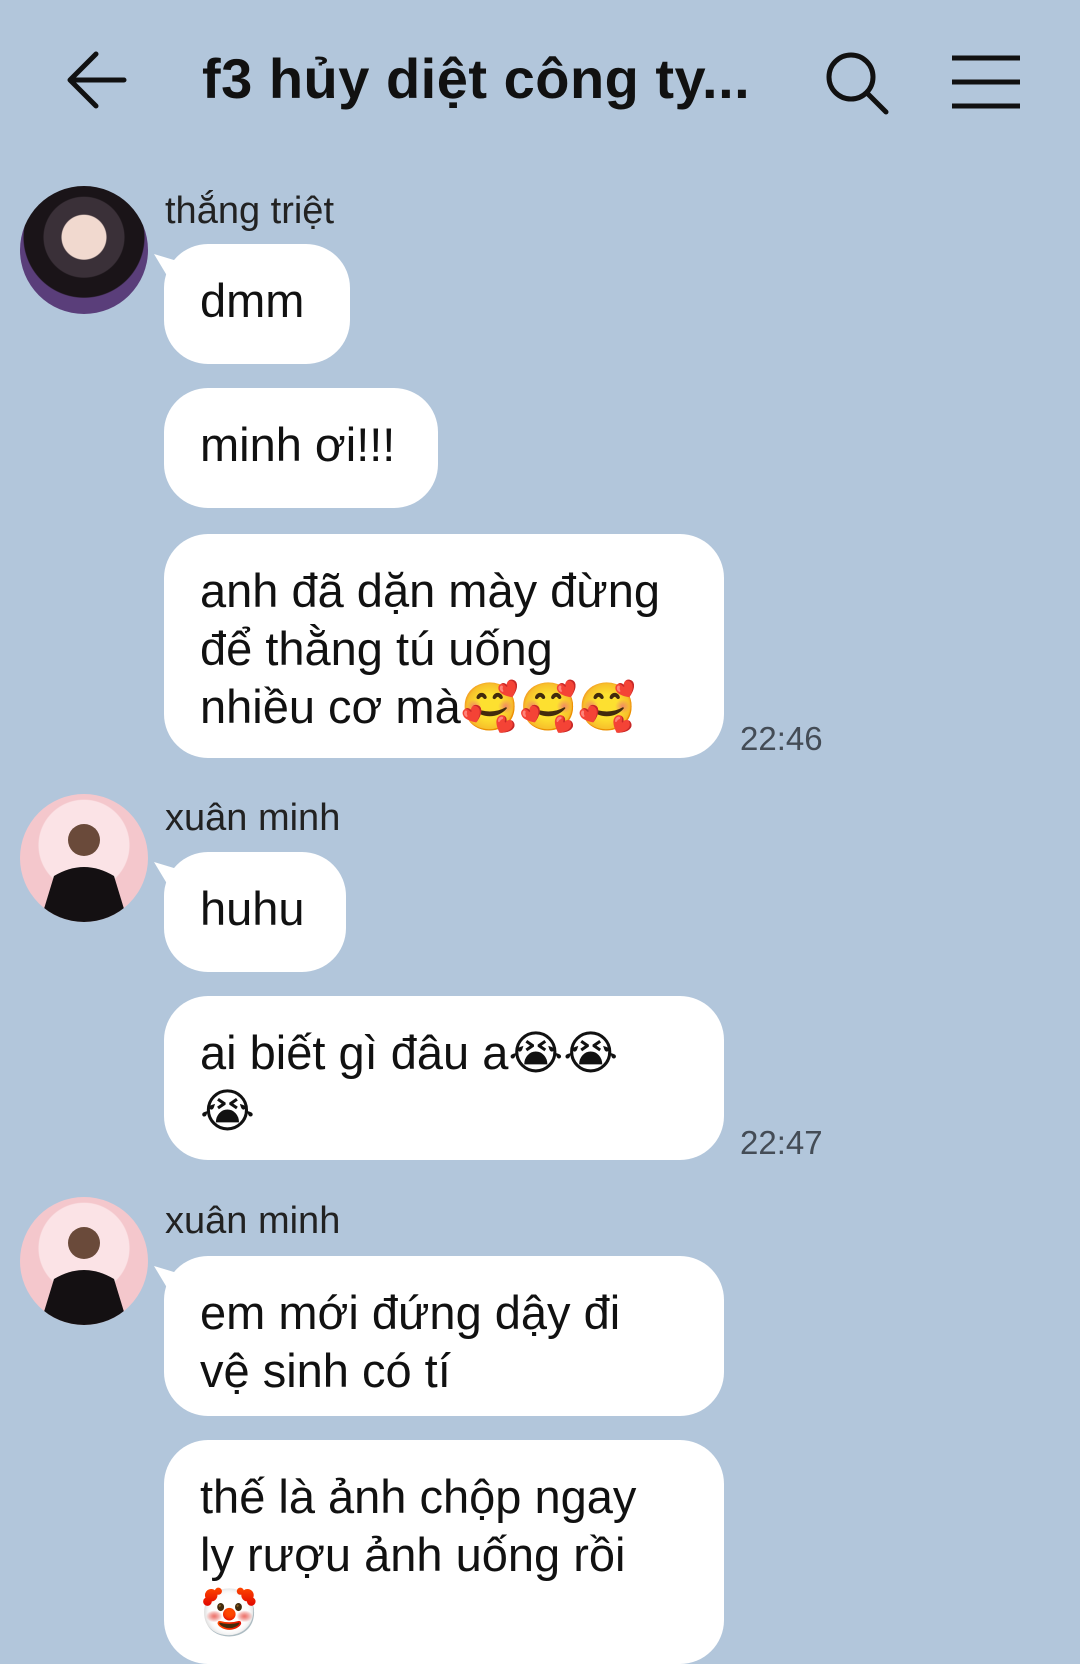 This screenshot has height=1664, width=1080. I want to click on message-timestamp: 22:46, so click(781, 738).